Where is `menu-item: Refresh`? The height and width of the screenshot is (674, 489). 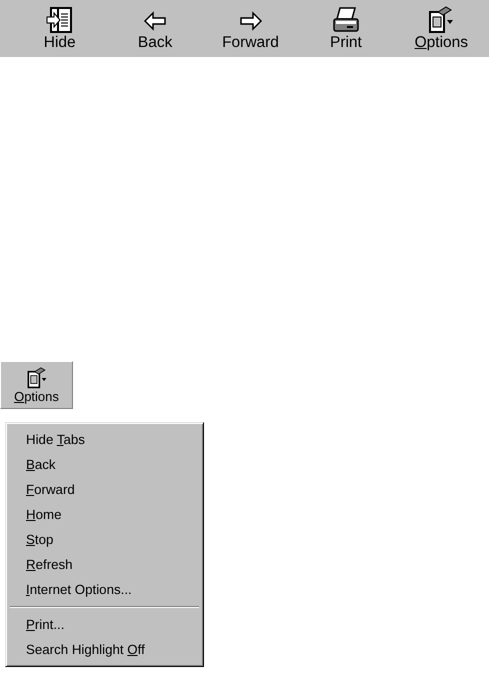
menu-item: Refresh is located at coordinates (104, 564).